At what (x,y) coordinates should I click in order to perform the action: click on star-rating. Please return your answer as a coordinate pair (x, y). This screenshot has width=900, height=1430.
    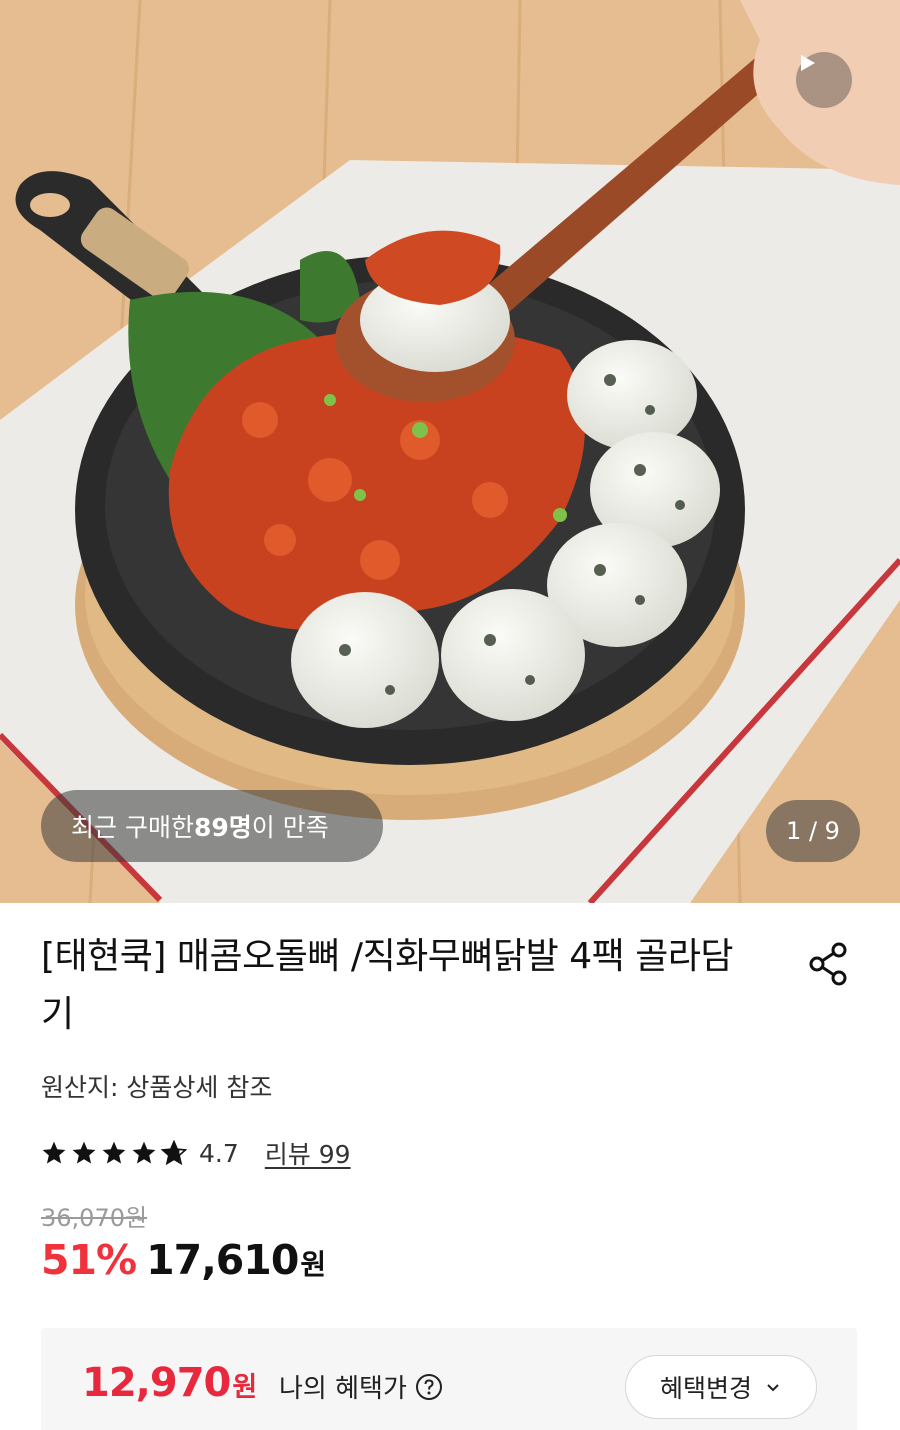
    Looking at the image, I should click on (114, 1153).